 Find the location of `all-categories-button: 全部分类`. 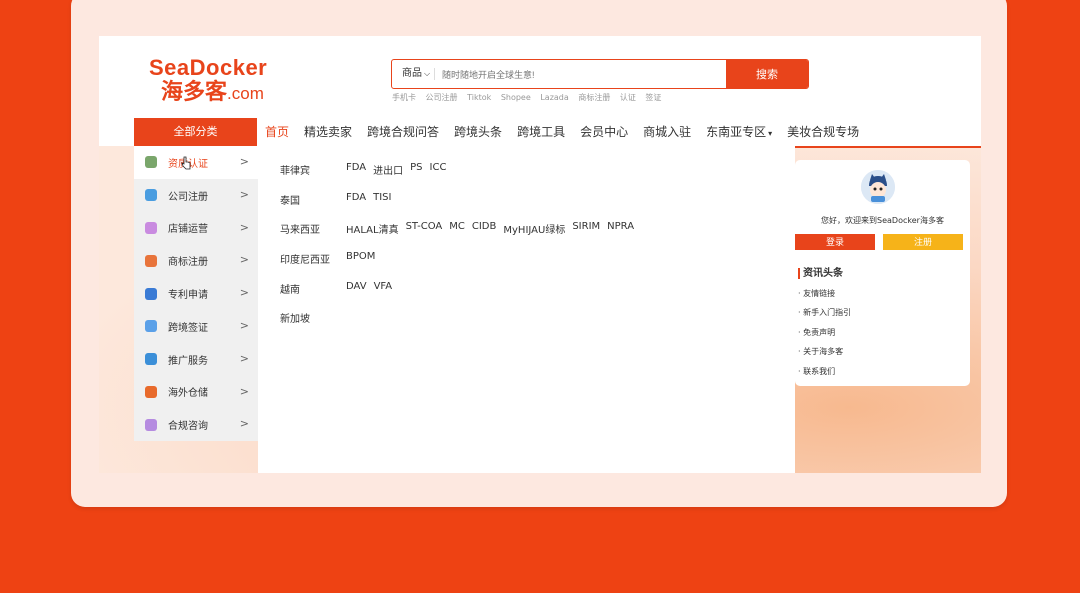

all-categories-button: 全部分类 is located at coordinates (195, 132).